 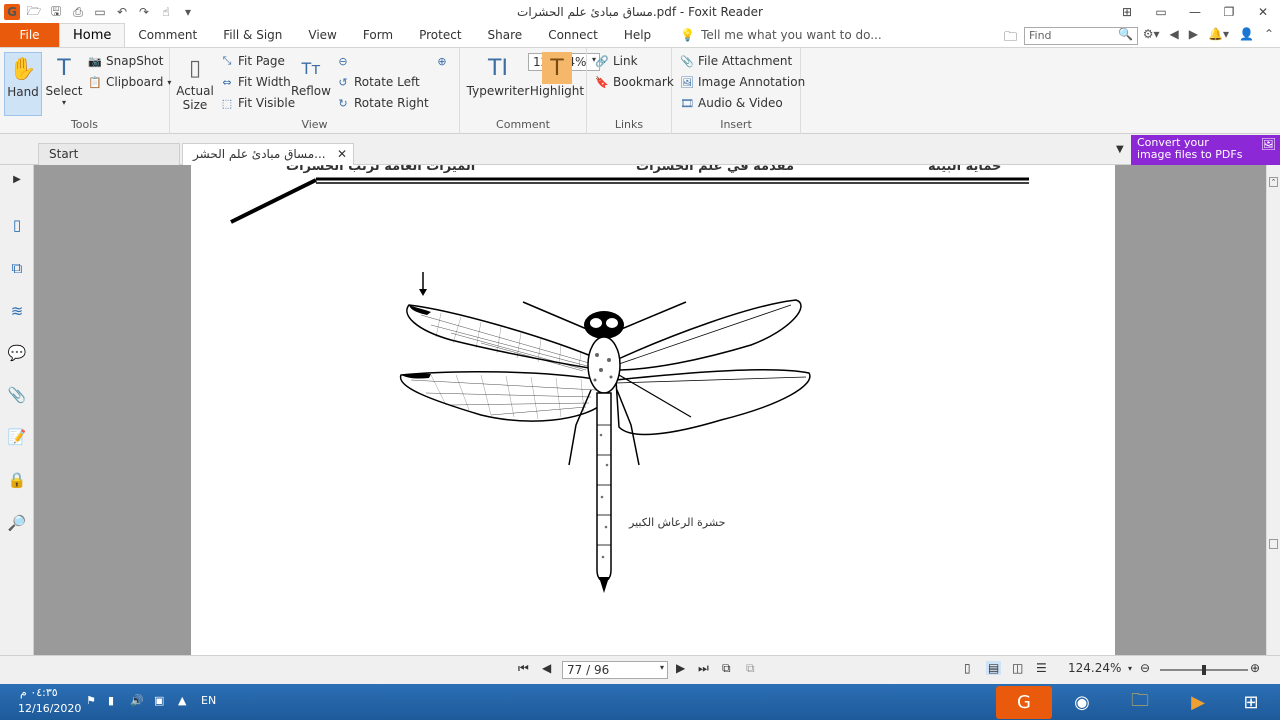 What do you see at coordinates (195, 82) in the screenshot?
I see `actual-size-button: ▯ Actual Size` at bounding box center [195, 82].